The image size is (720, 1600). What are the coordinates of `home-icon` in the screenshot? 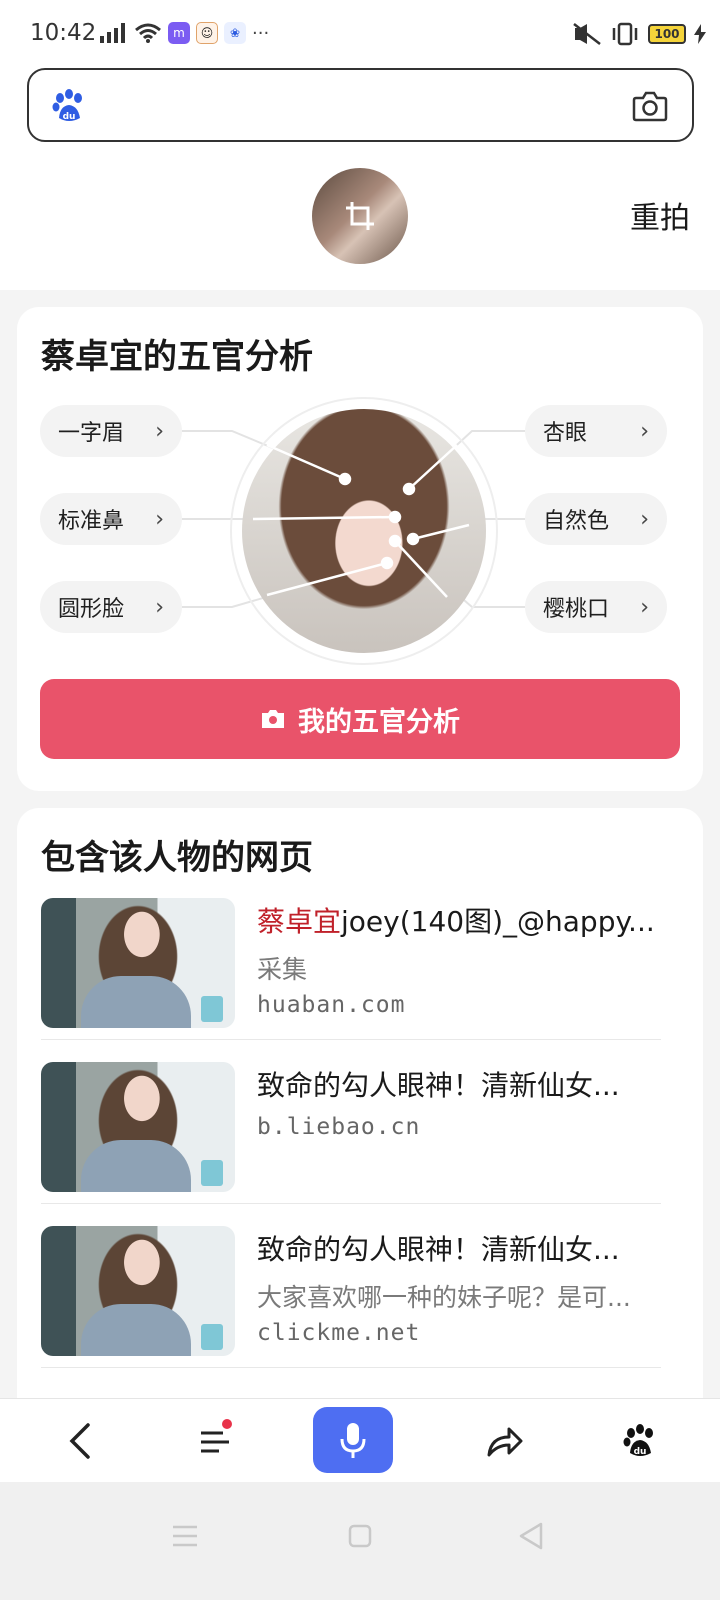 It's located at (360, 1536).